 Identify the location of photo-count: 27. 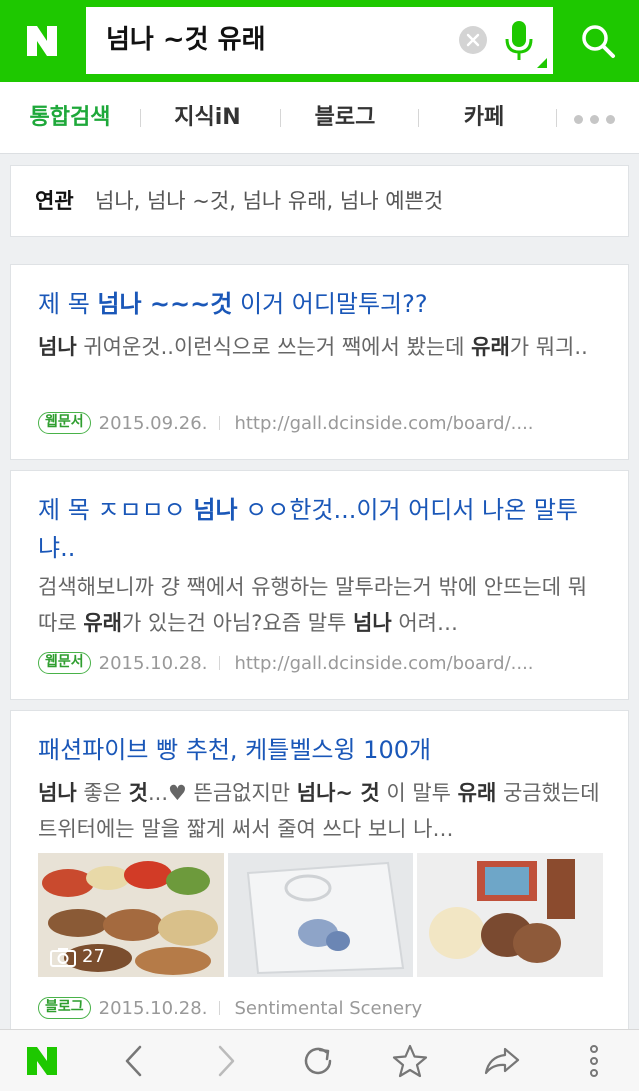
(77, 956).